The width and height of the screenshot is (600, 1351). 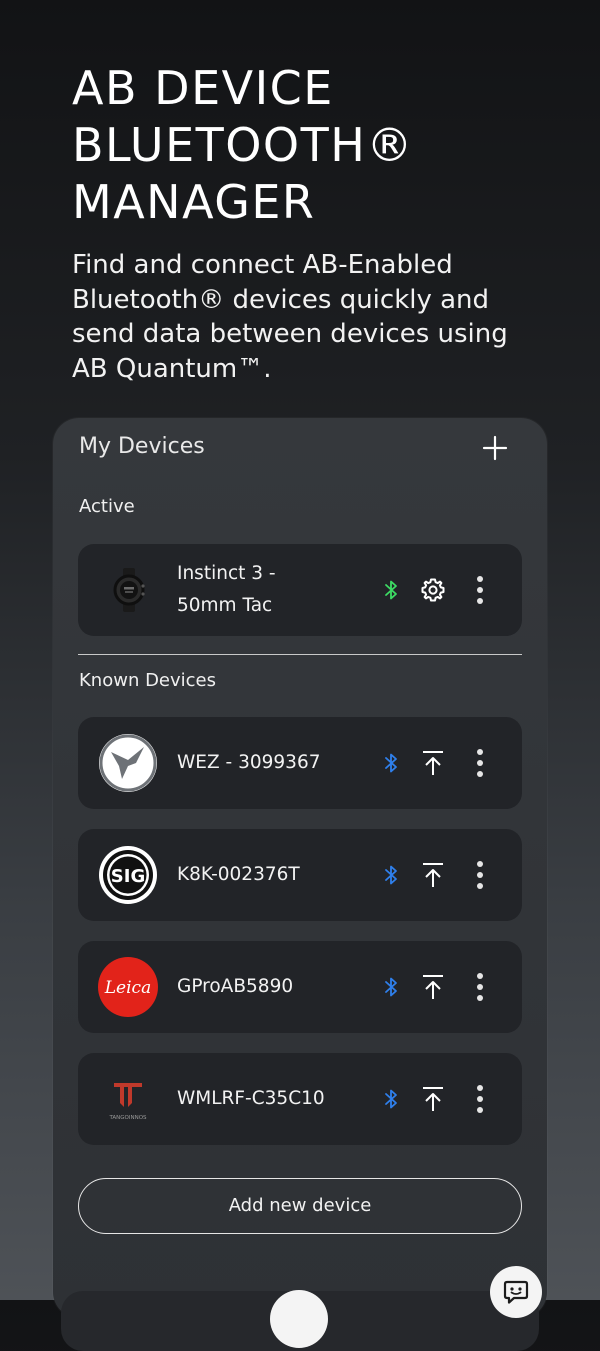 I want to click on chat-button, so click(x=516, y=1292).